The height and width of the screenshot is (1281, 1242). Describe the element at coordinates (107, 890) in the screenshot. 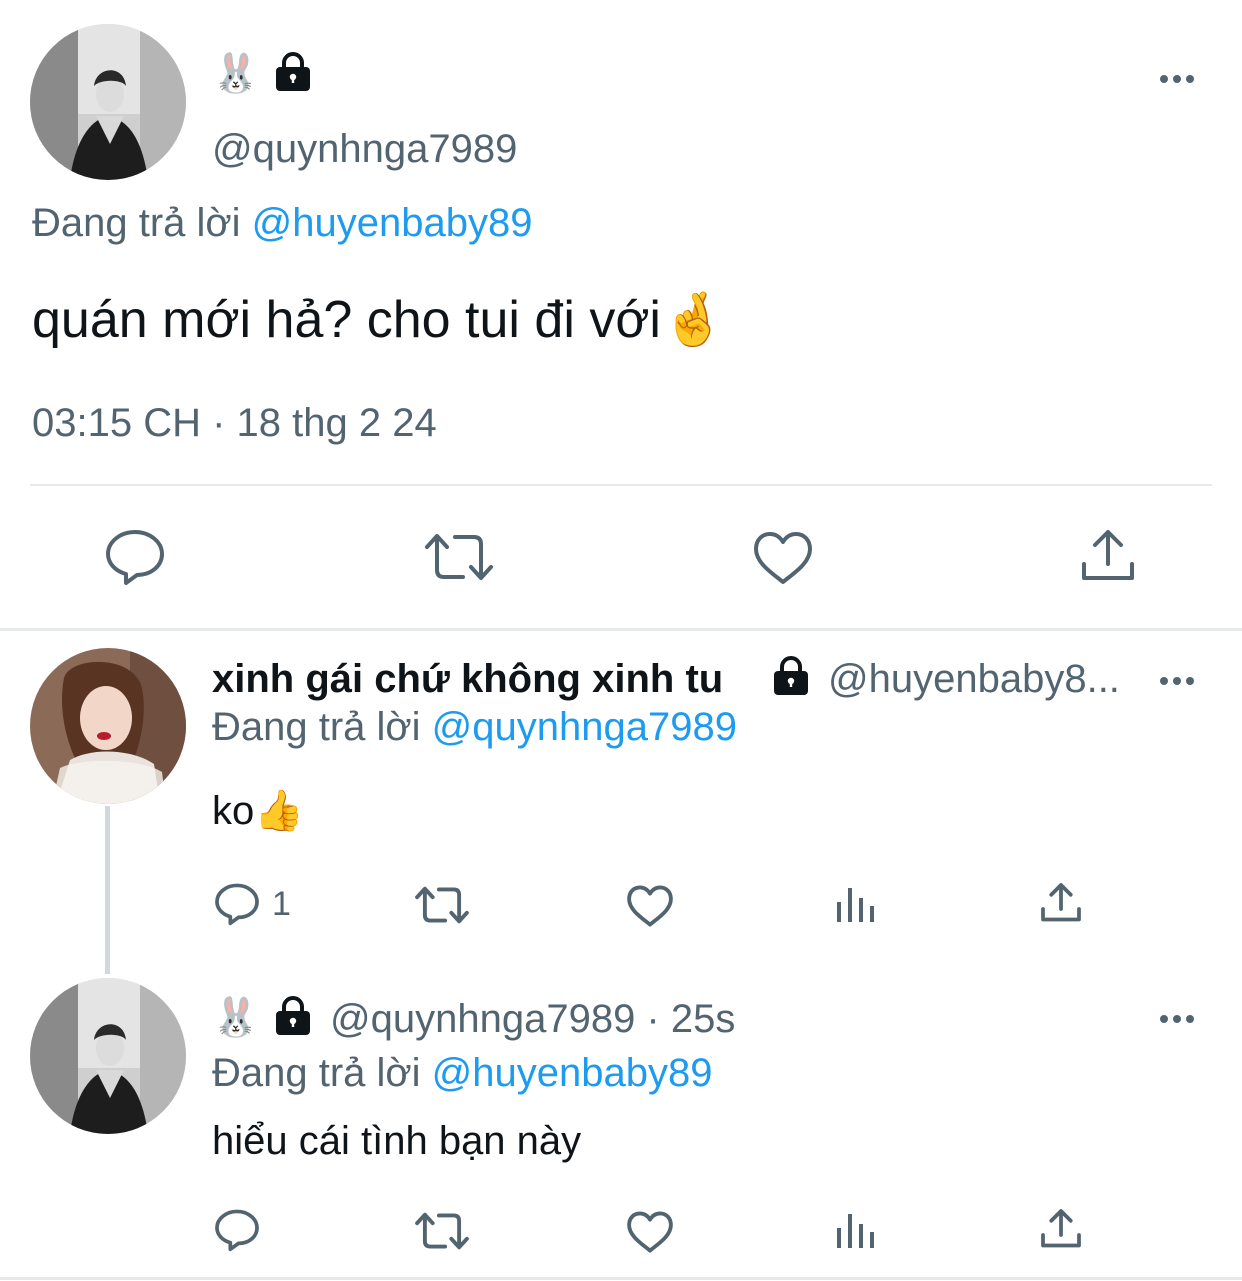

I see `thread-line` at that location.